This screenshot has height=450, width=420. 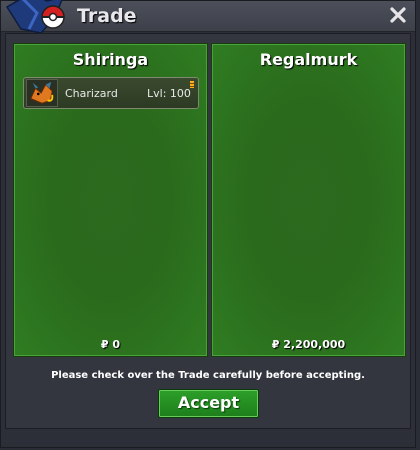 I want to click on item-level: Lvl: 100, so click(x=169, y=93).